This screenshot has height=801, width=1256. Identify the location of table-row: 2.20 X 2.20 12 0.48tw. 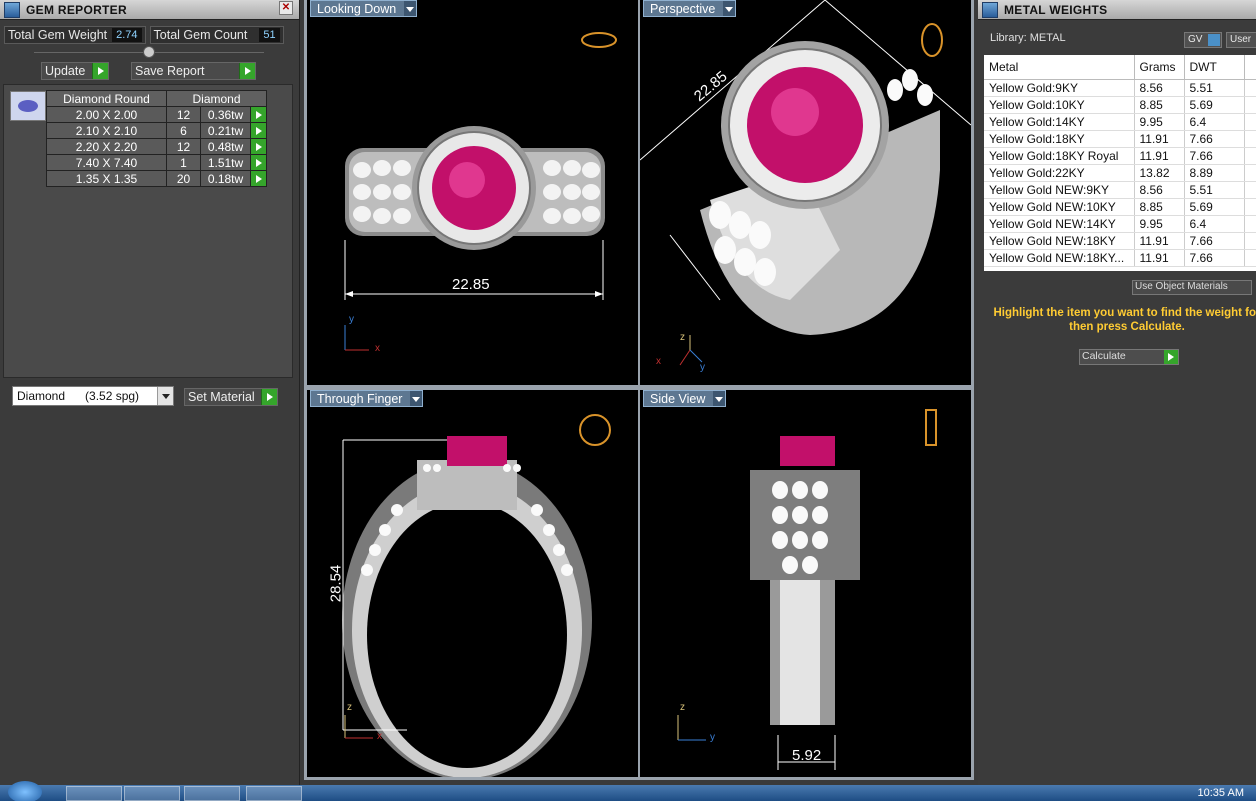
(156, 146).